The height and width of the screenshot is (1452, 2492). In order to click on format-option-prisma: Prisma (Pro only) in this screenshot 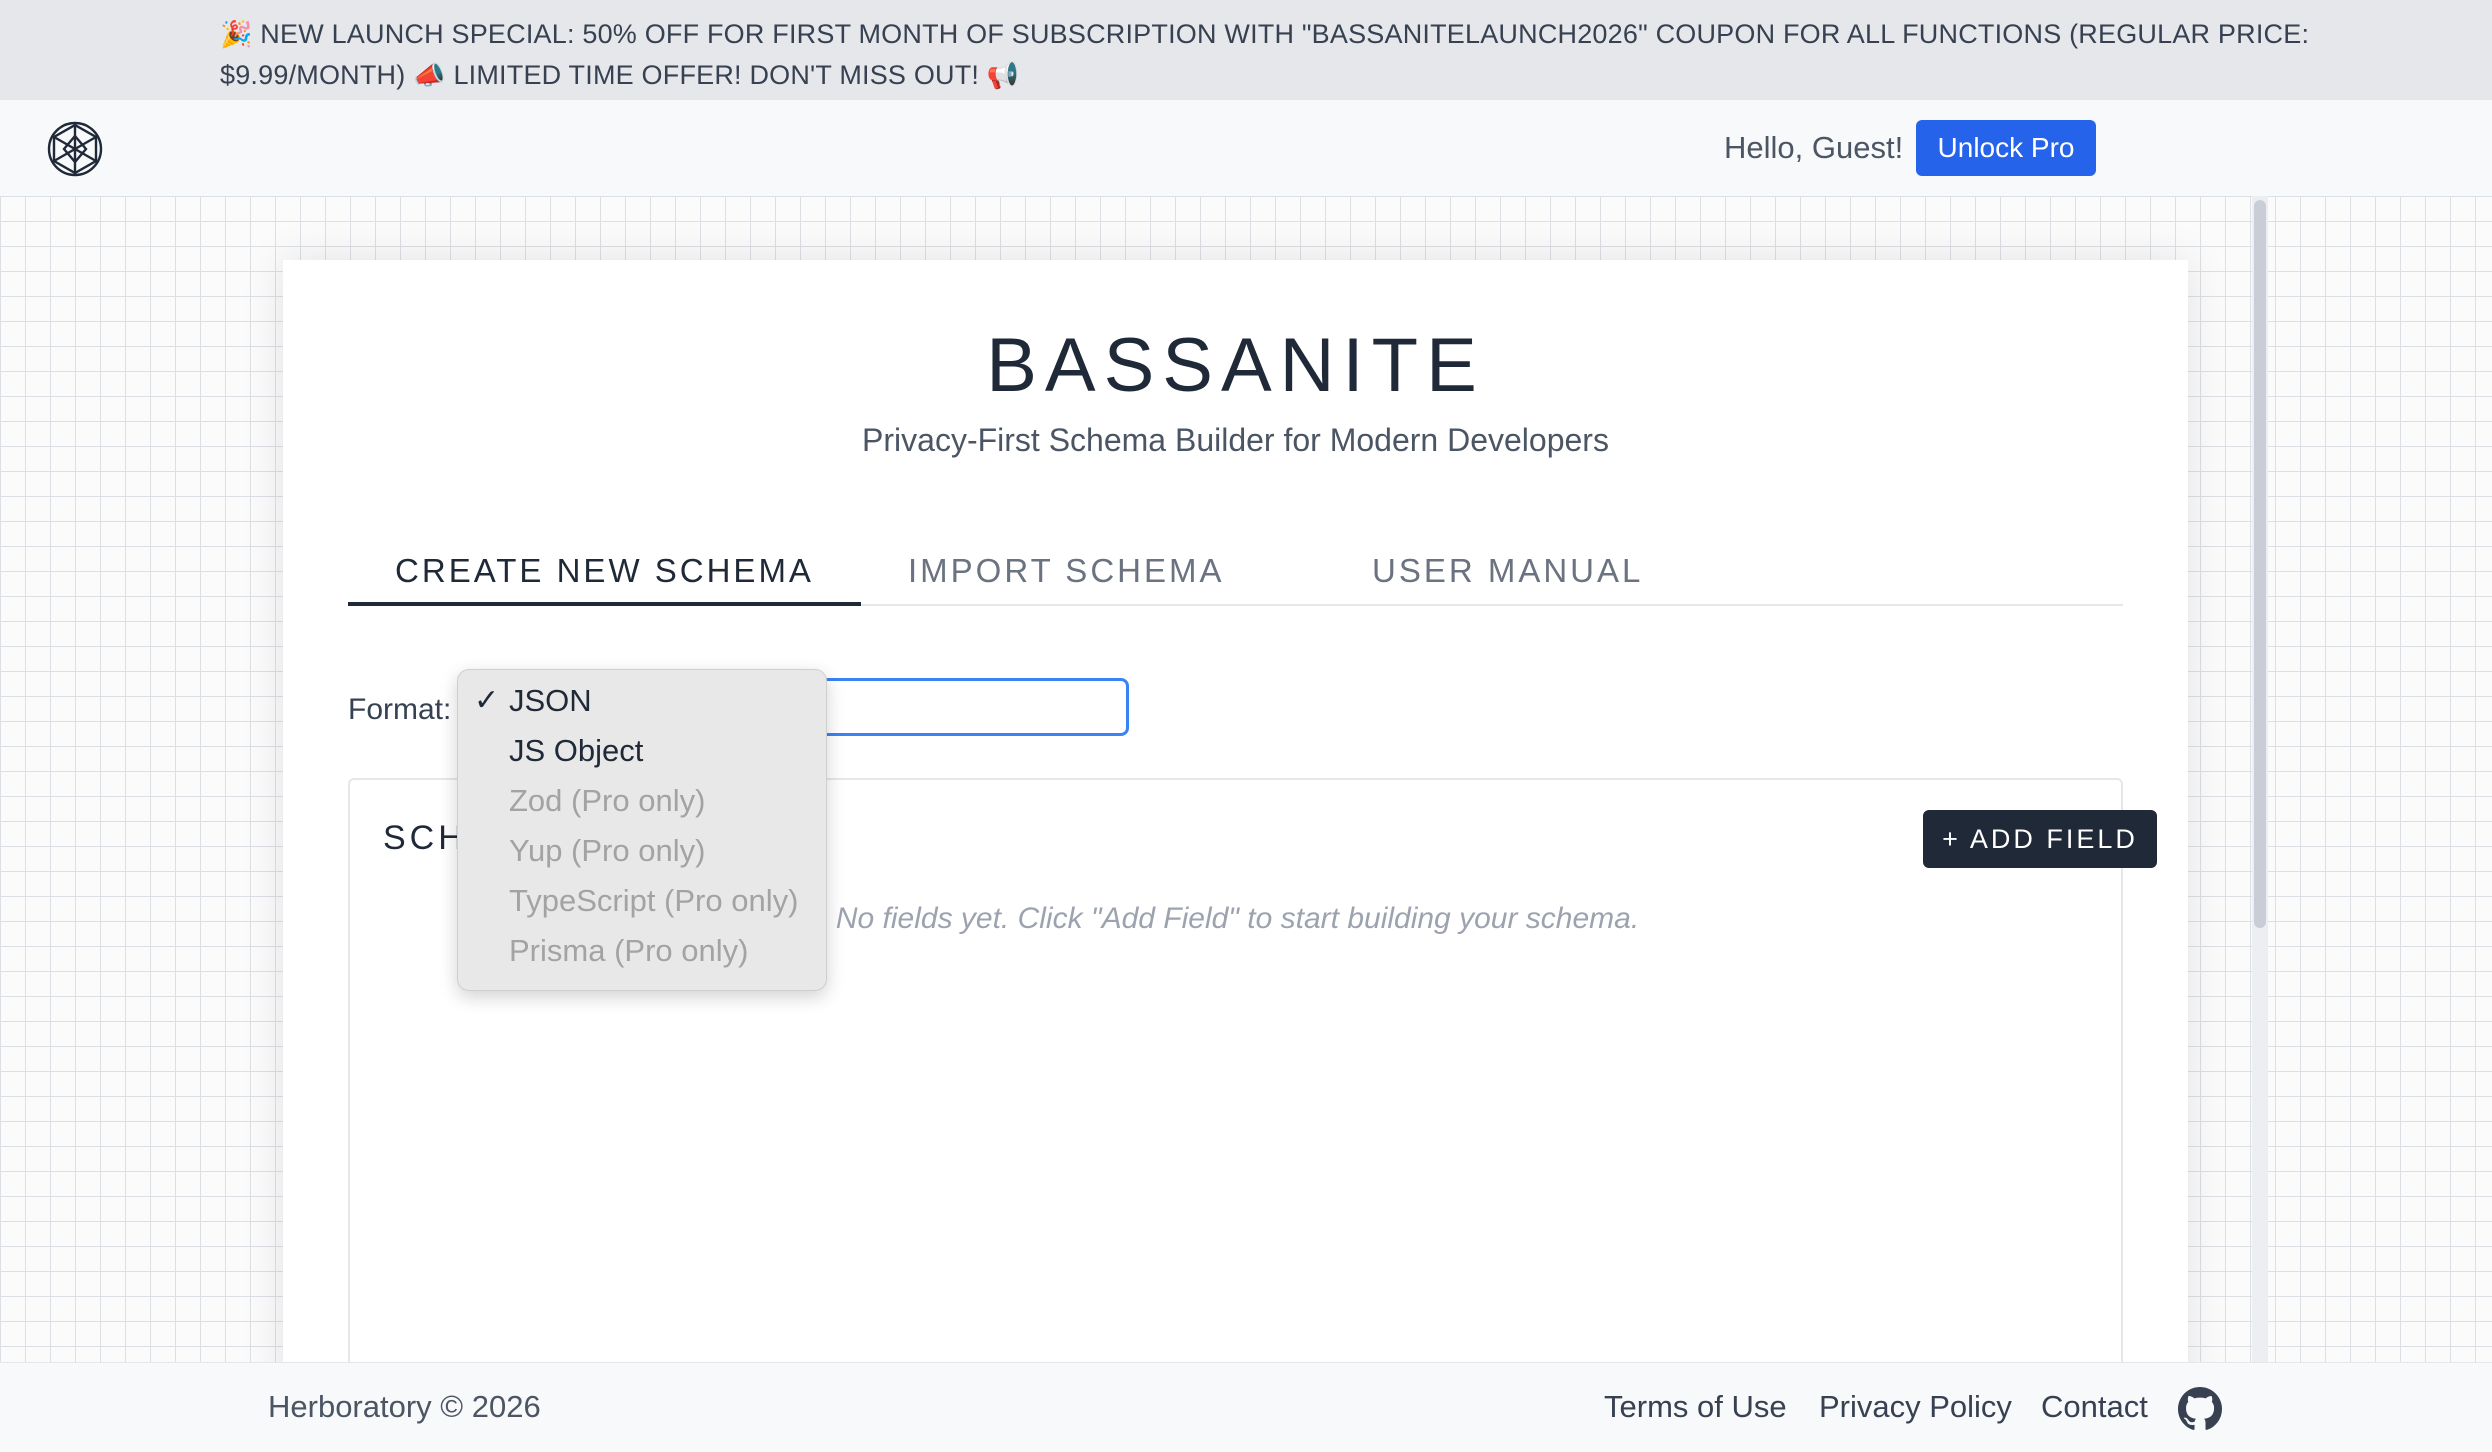, I will do `click(642, 951)`.